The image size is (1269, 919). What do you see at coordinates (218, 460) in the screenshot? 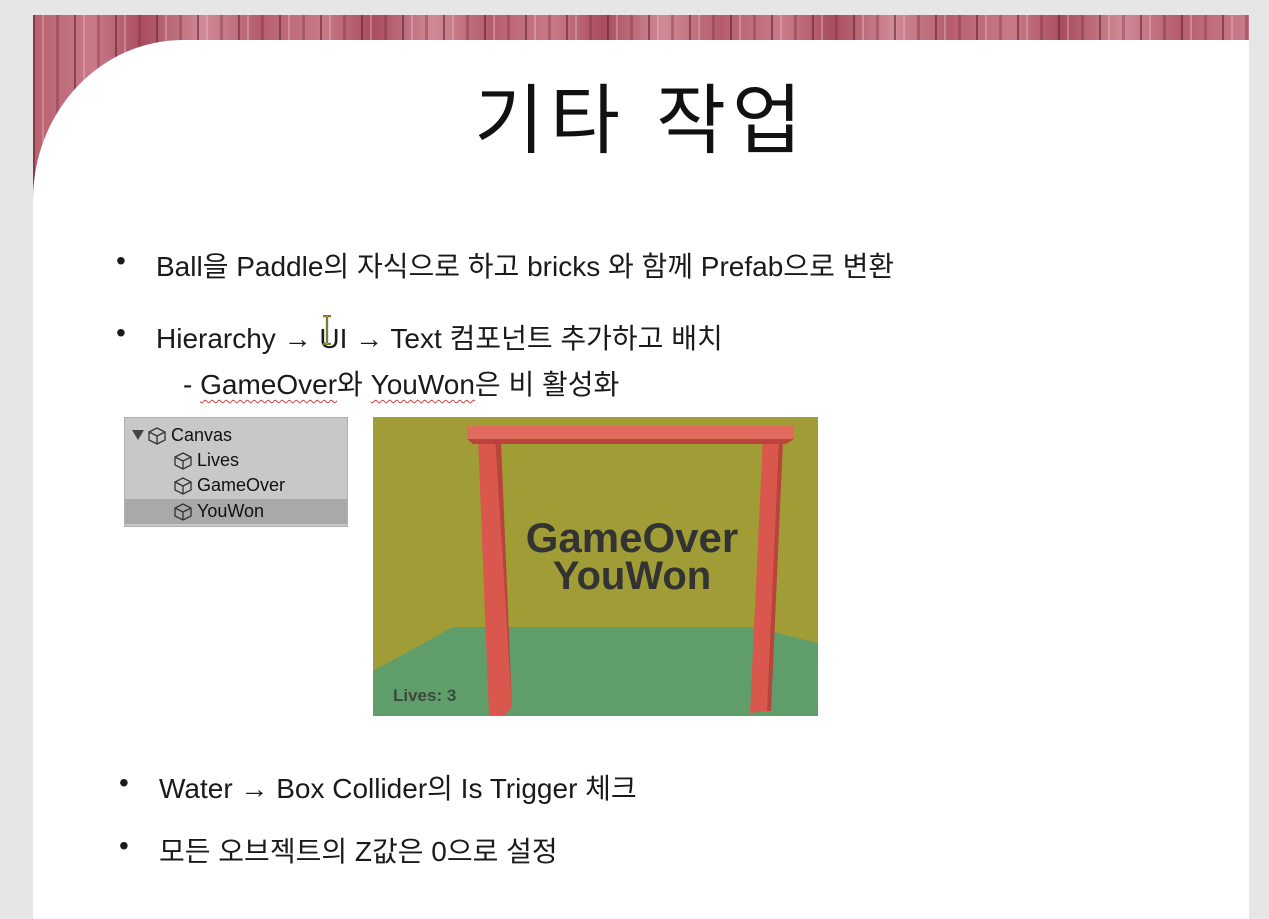
I see `hierarchy-label: Lives` at bounding box center [218, 460].